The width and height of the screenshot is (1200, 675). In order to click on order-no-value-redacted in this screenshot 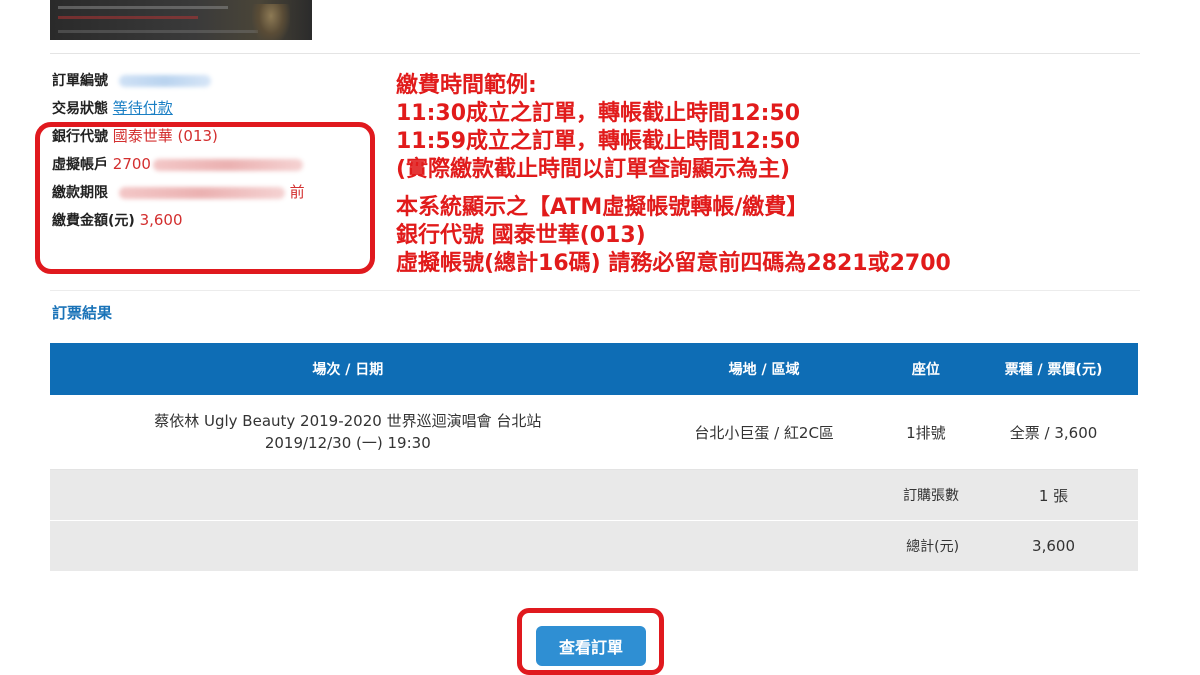, I will do `click(164, 80)`.